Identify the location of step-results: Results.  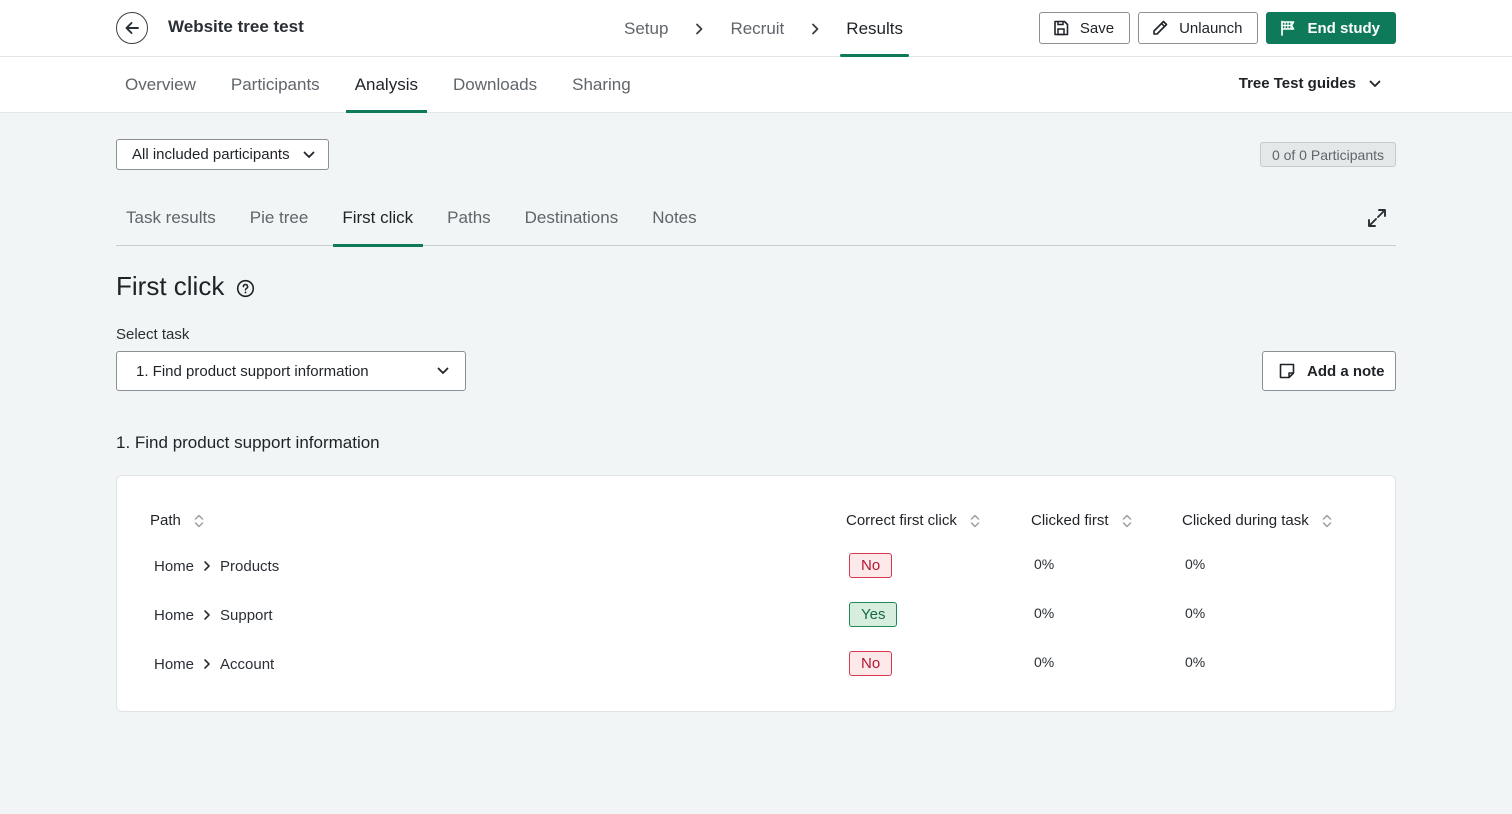
(874, 28).